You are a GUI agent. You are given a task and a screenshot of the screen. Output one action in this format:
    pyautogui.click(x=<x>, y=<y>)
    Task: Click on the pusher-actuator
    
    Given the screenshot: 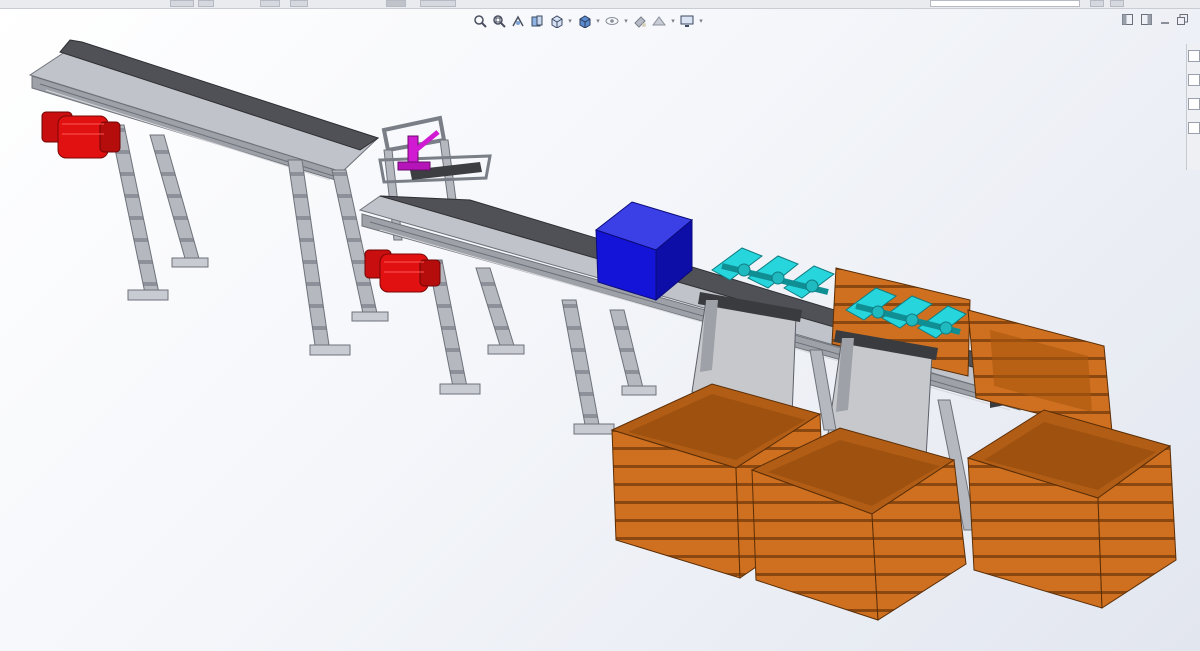 What is the action you would take?
    pyautogui.click(x=418, y=150)
    